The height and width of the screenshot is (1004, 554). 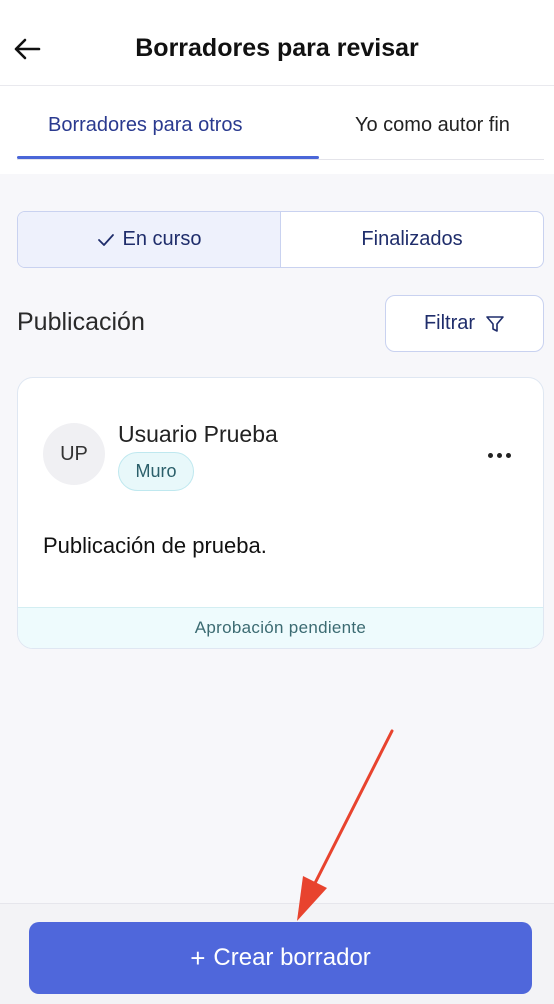 I want to click on app-header: Borradores para revisar, so click(x=277, y=43).